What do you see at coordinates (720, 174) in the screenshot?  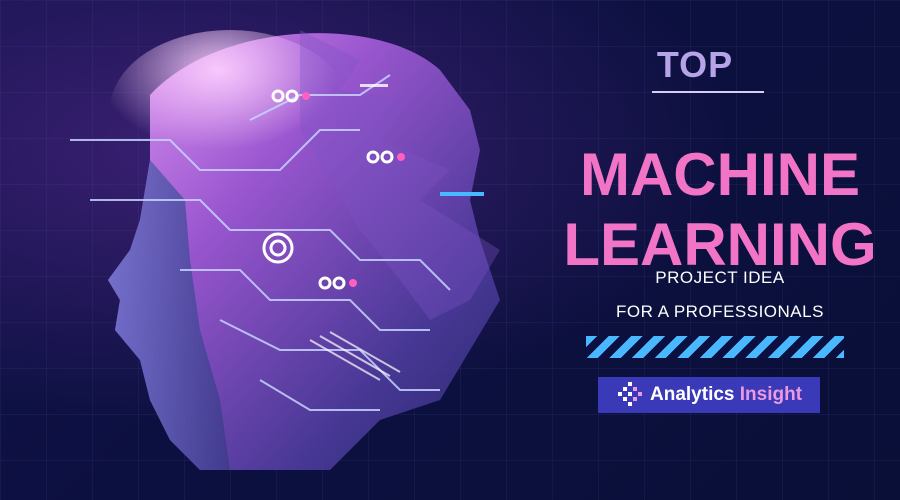 I see `headline-line-1: MACHINE` at bounding box center [720, 174].